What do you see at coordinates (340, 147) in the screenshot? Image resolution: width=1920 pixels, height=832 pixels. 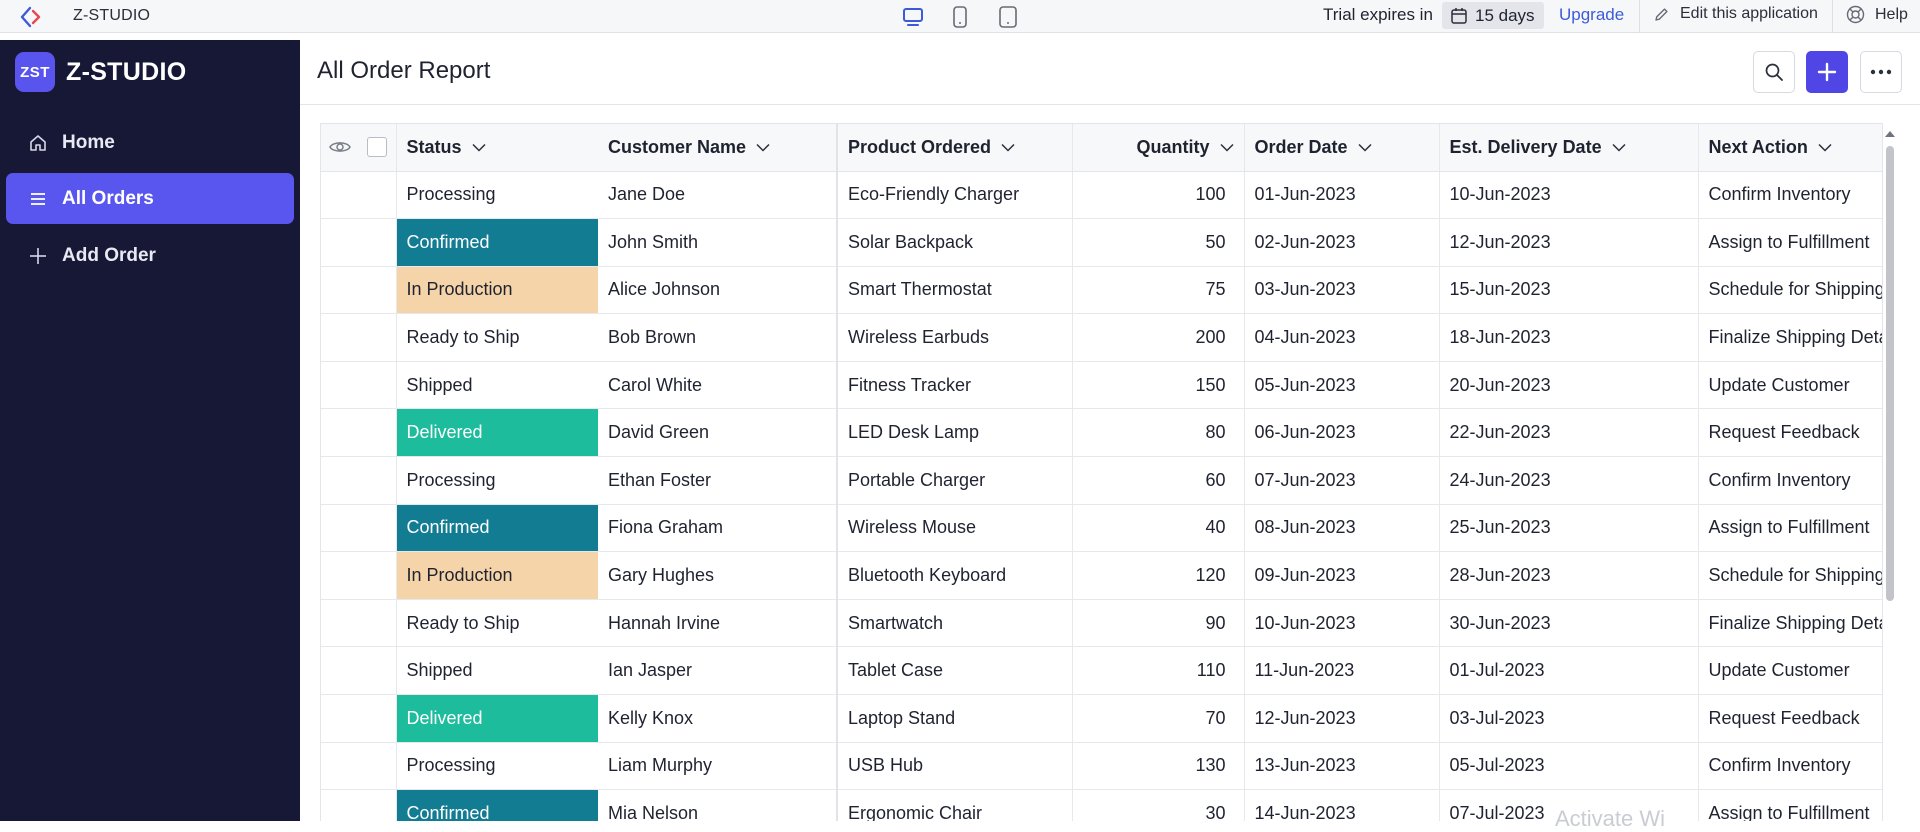 I see `eye-icon` at bounding box center [340, 147].